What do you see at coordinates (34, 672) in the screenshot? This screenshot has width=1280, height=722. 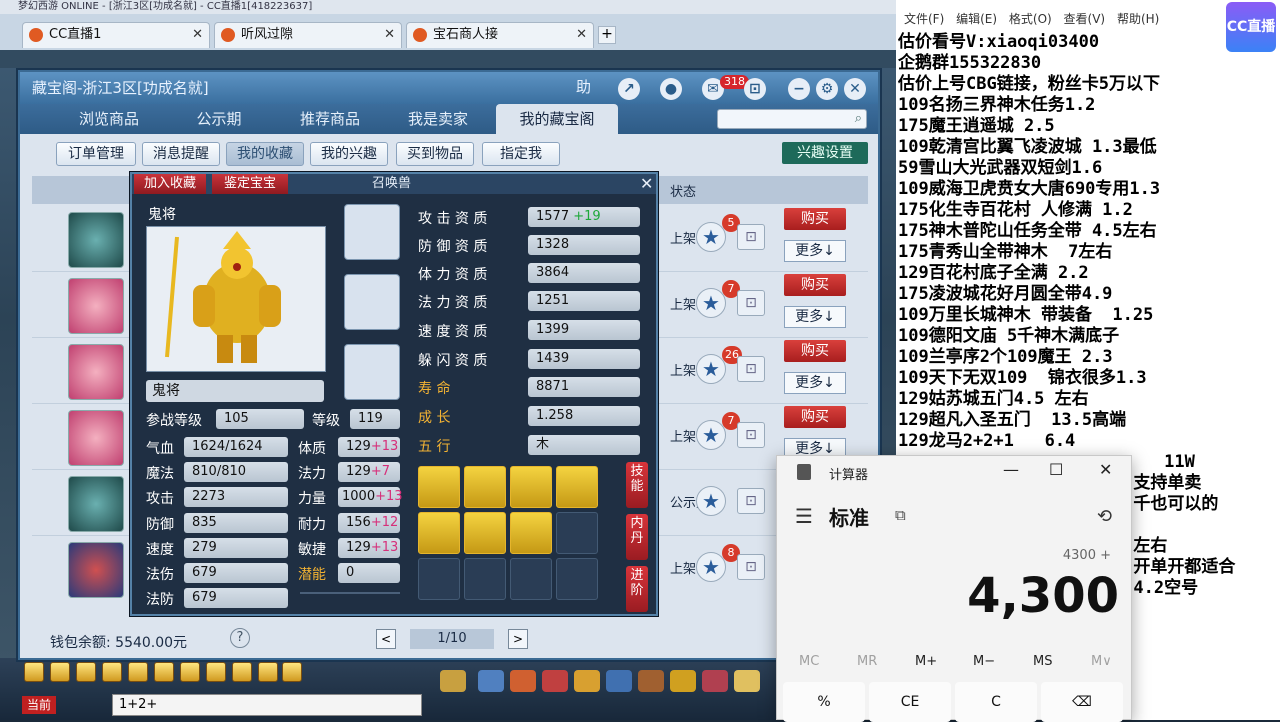 I see `arrow-left-icon` at bounding box center [34, 672].